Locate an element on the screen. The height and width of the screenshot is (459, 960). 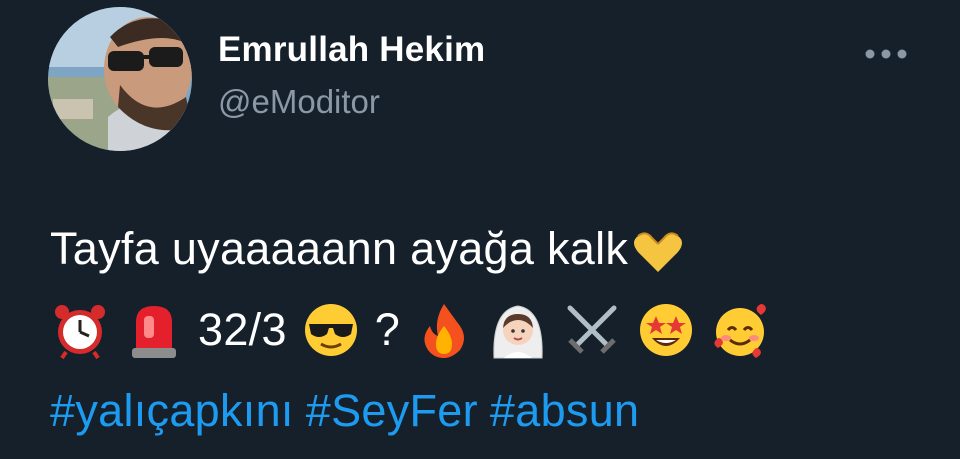
more-horizontal-icon is located at coordinates (886, 54).